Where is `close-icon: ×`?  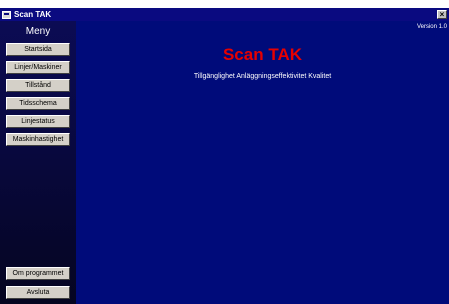 close-icon: × is located at coordinates (442, 14).